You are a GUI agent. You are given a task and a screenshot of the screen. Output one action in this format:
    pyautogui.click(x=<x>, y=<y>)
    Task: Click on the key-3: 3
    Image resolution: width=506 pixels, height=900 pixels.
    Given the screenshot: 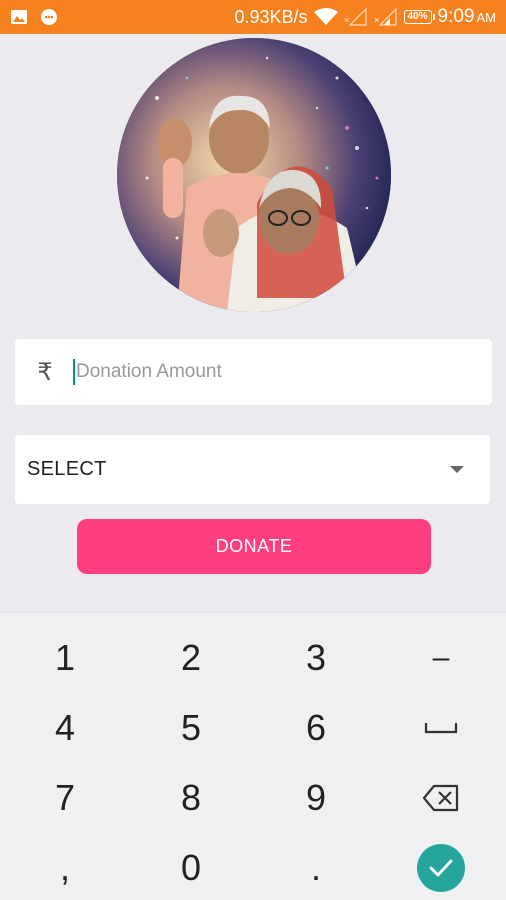 What is the action you would take?
    pyautogui.click(x=316, y=658)
    